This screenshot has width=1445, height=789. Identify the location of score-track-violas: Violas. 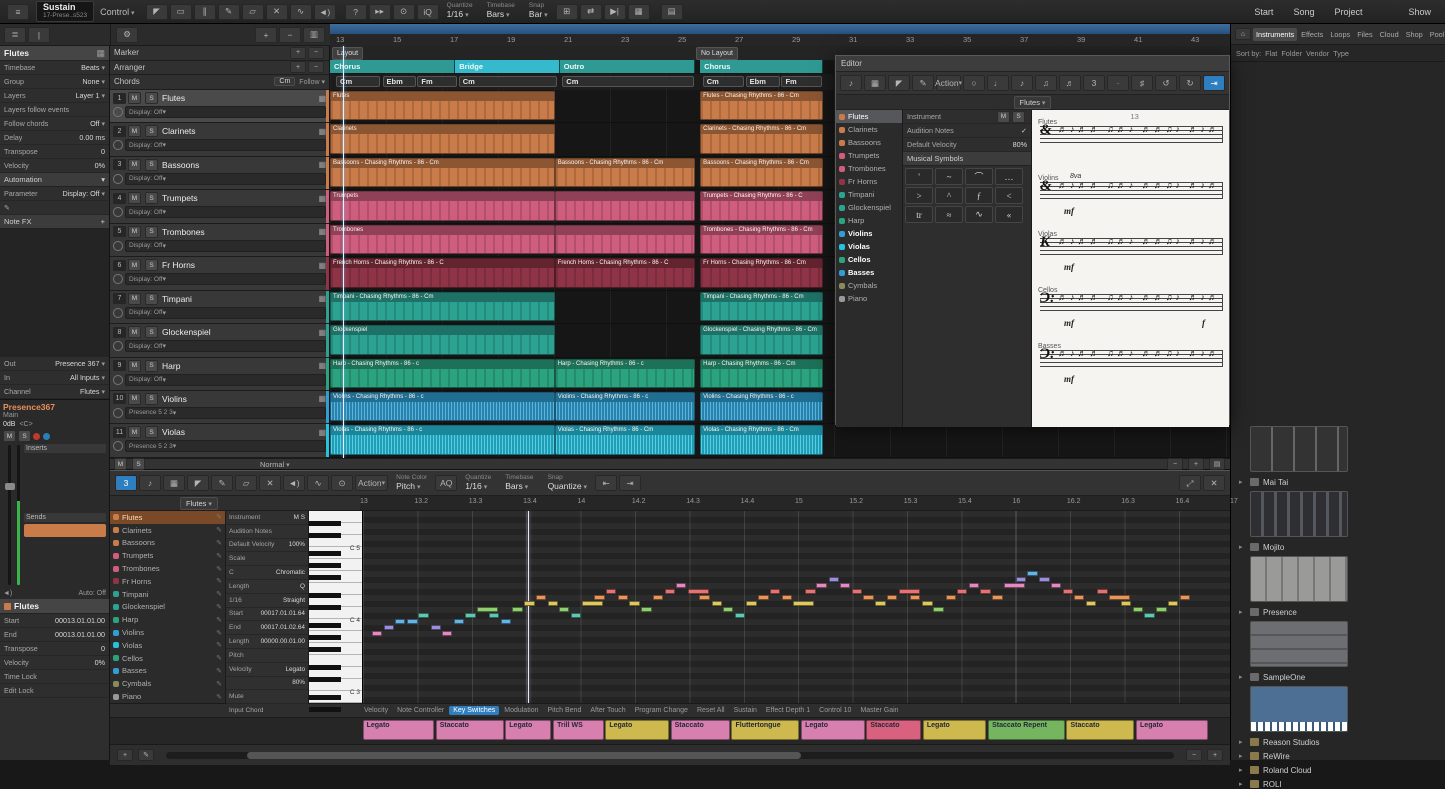
(869, 246).